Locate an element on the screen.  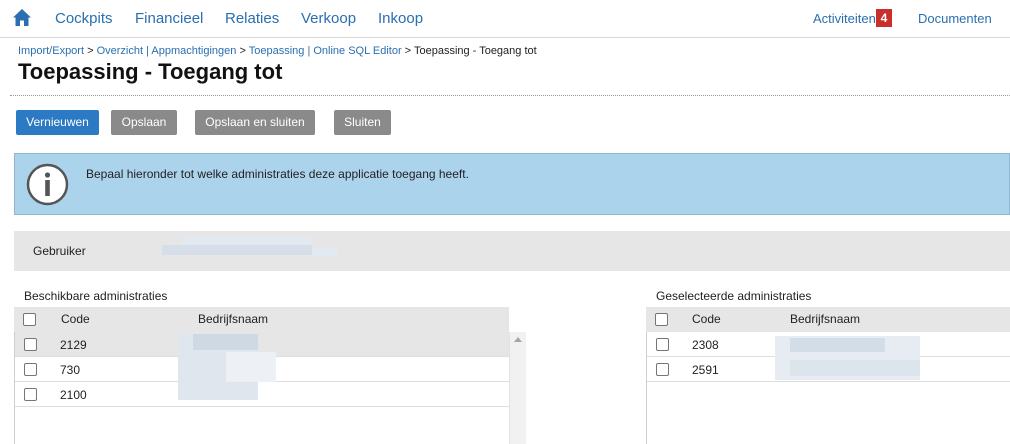
scroll-up-arrow-icon is located at coordinates (518, 339).